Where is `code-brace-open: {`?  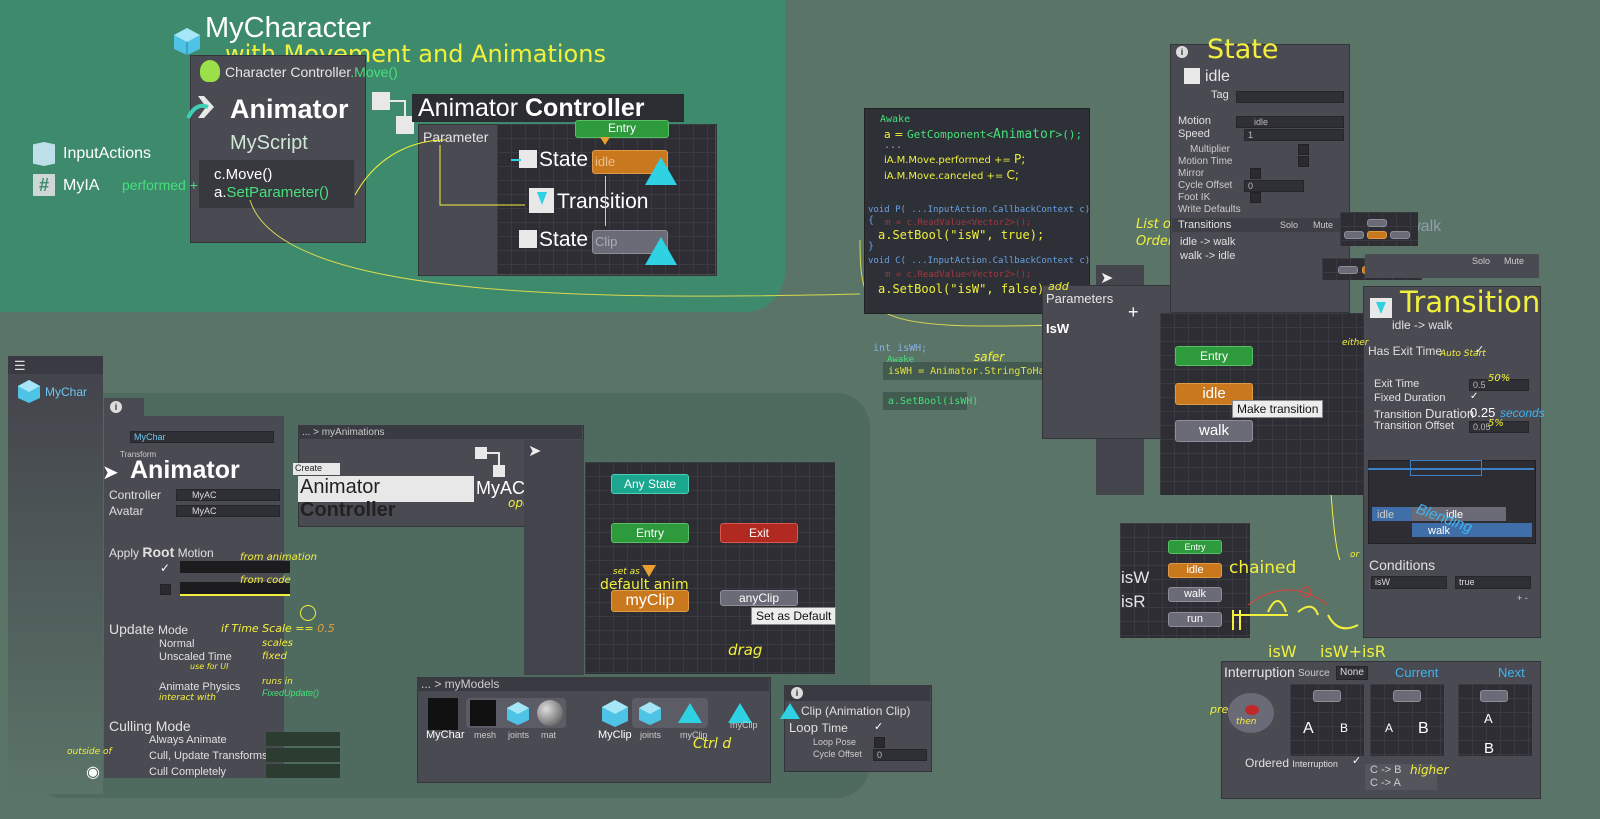
code-brace-open: { is located at coordinates (871, 220).